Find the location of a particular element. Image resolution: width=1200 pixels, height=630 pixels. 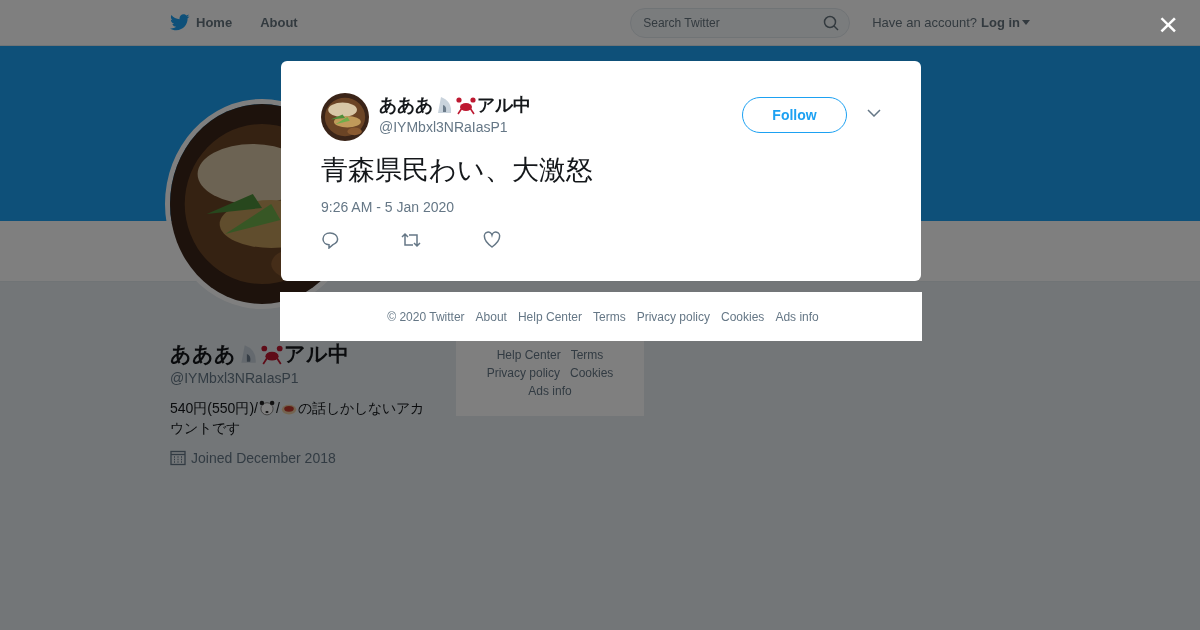

panda-icon is located at coordinates (266, 408).